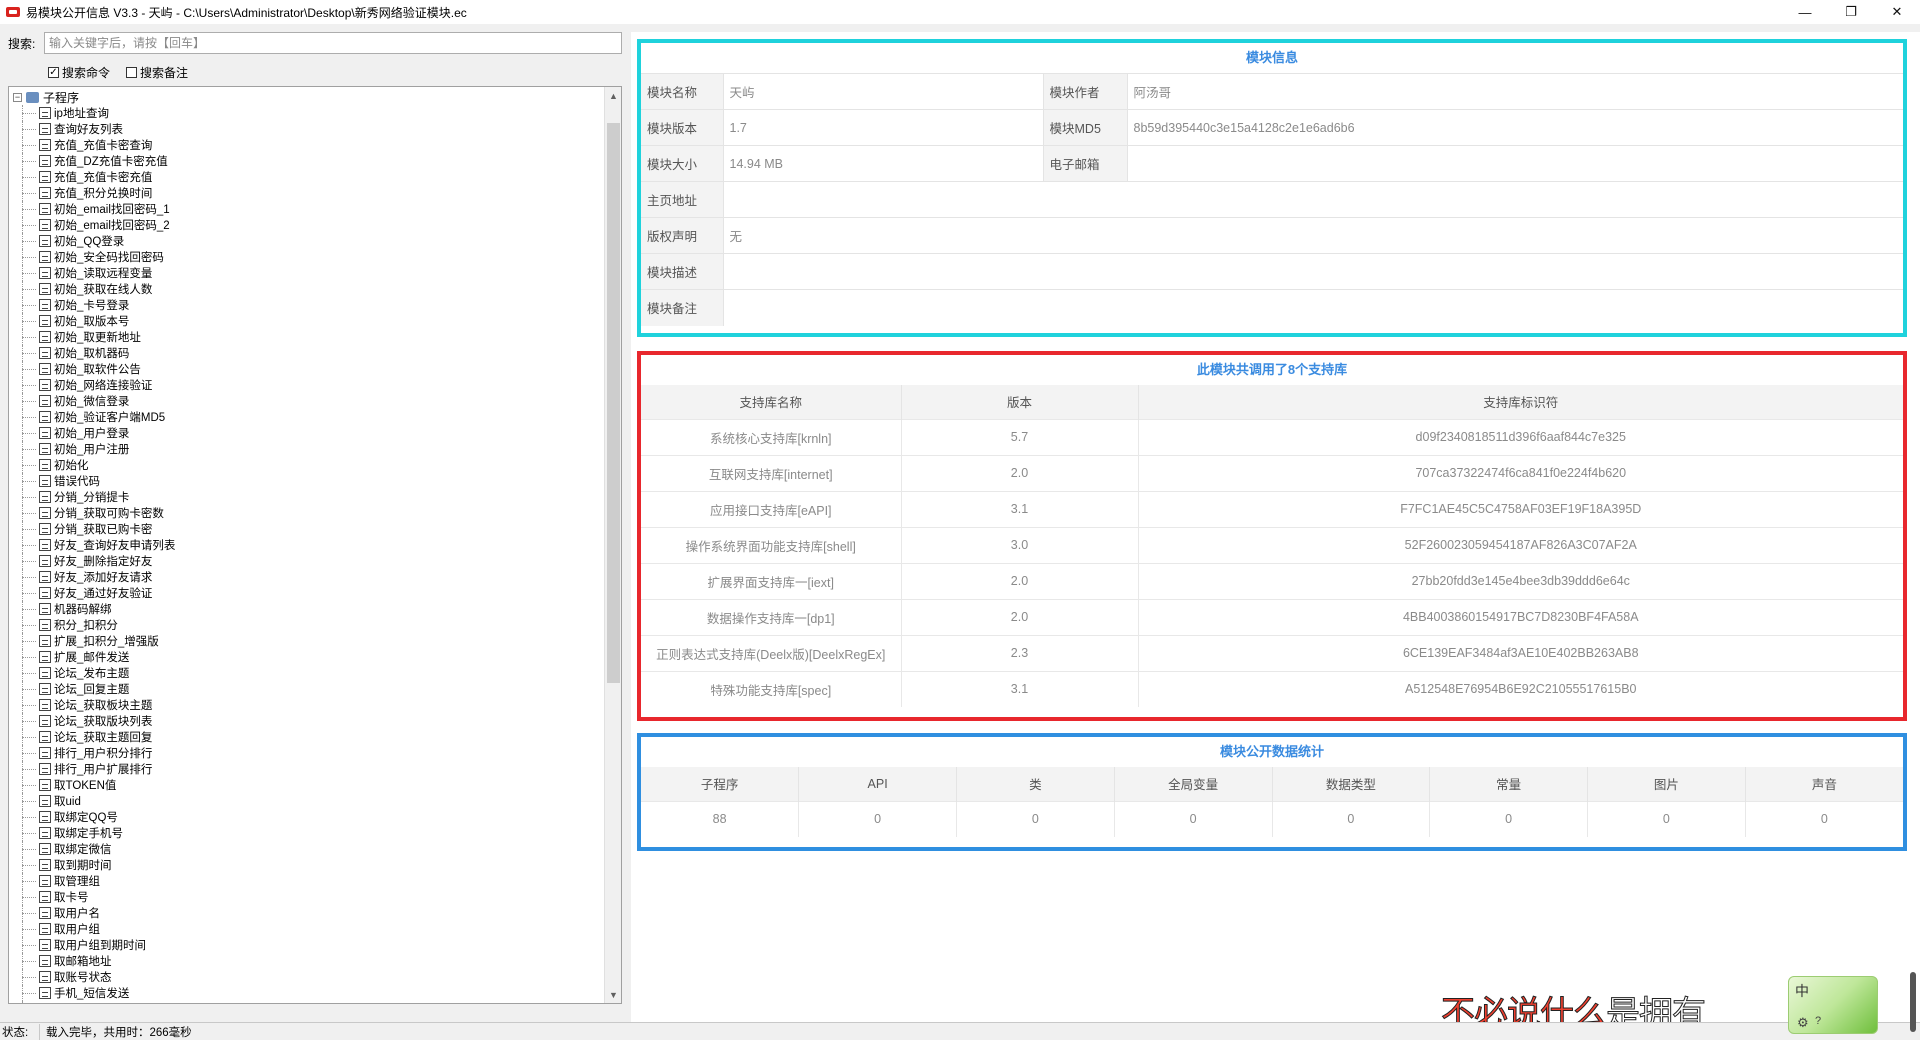  What do you see at coordinates (92, 961) in the screenshot?
I see `tree-item: 取邮箱地址` at bounding box center [92, 961].